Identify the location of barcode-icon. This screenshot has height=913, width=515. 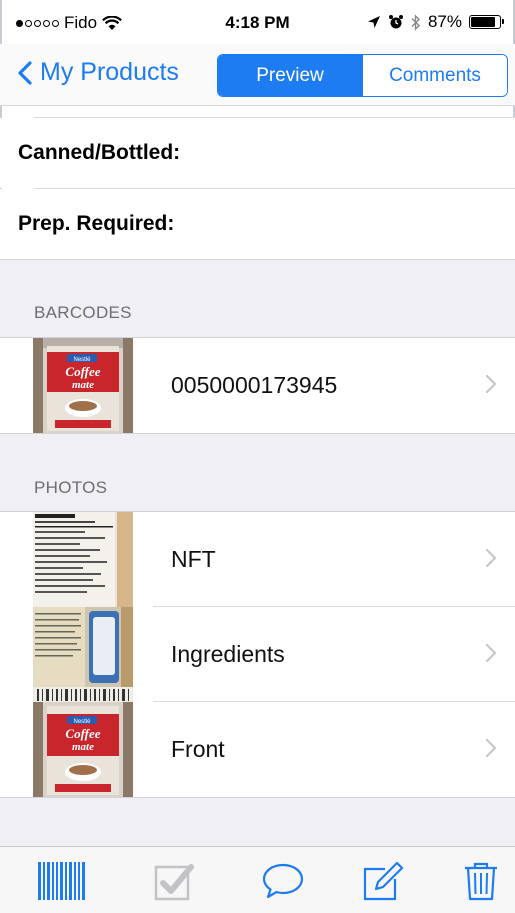
(61, 881).